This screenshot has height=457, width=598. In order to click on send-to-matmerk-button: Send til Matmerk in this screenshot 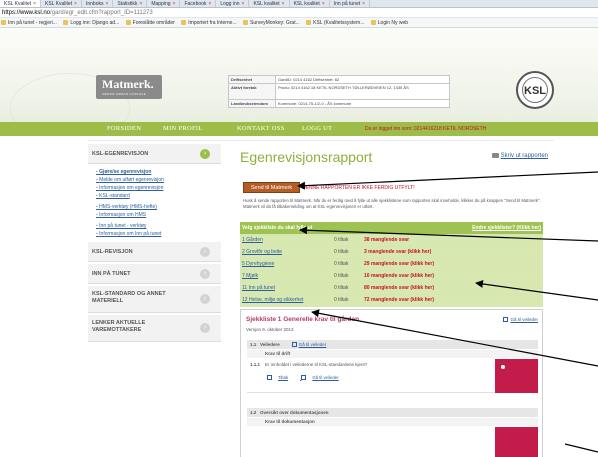, I will do `click(271, 187)`.